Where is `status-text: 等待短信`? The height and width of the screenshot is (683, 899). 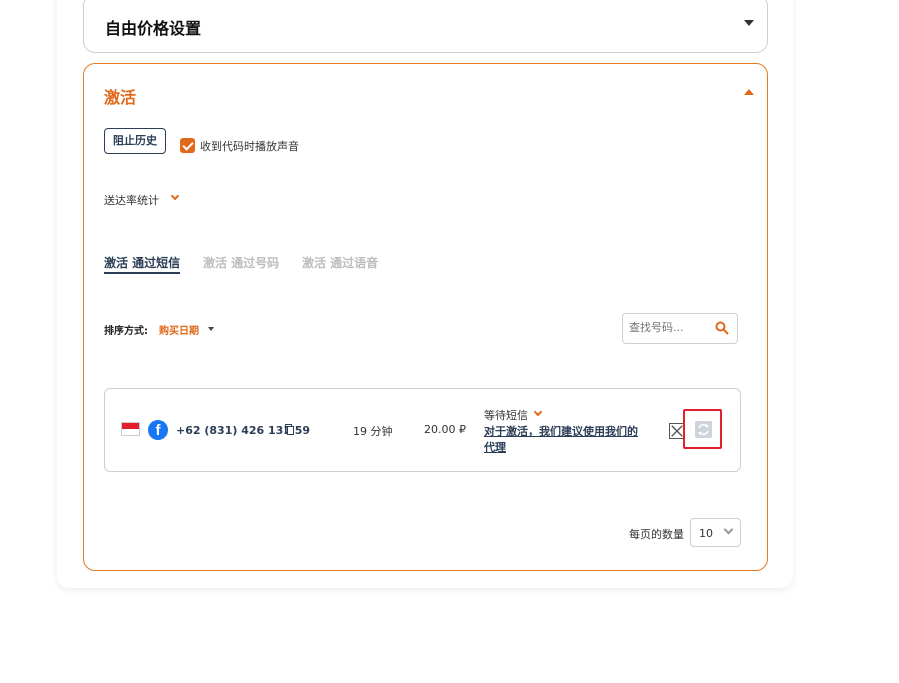
status-text: 等待短信 is located at coordinates (506, 415).